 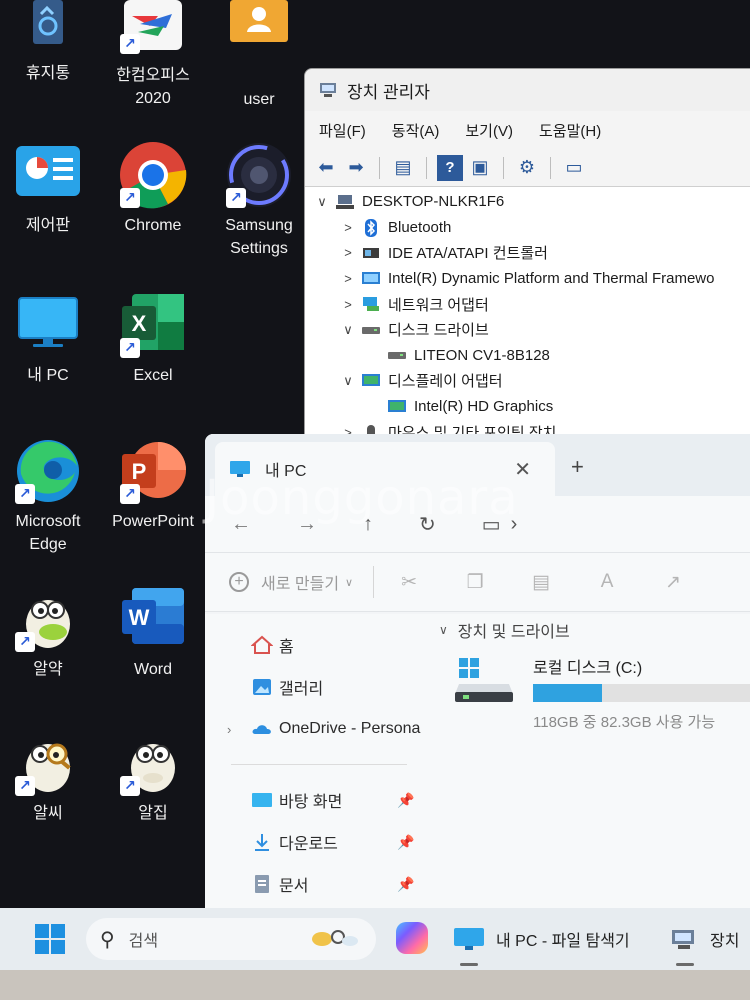 What do you see at coordinates (574, 168) in the screenshot?
I see `monitor-scan-icon: ▭` at bounding box center [574, 168].